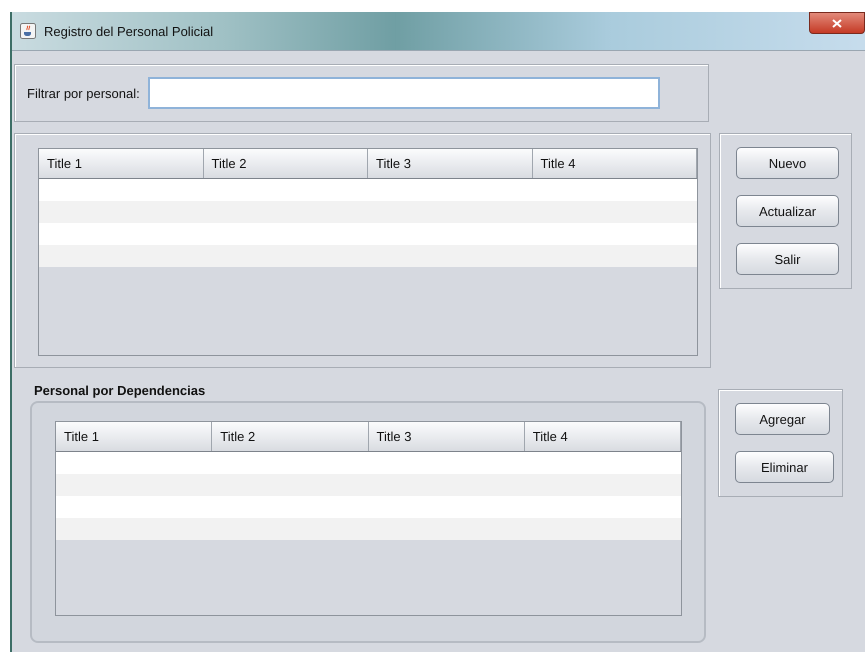  I want to click on filter-label: Filtrar por personal:, so click(83, 93).